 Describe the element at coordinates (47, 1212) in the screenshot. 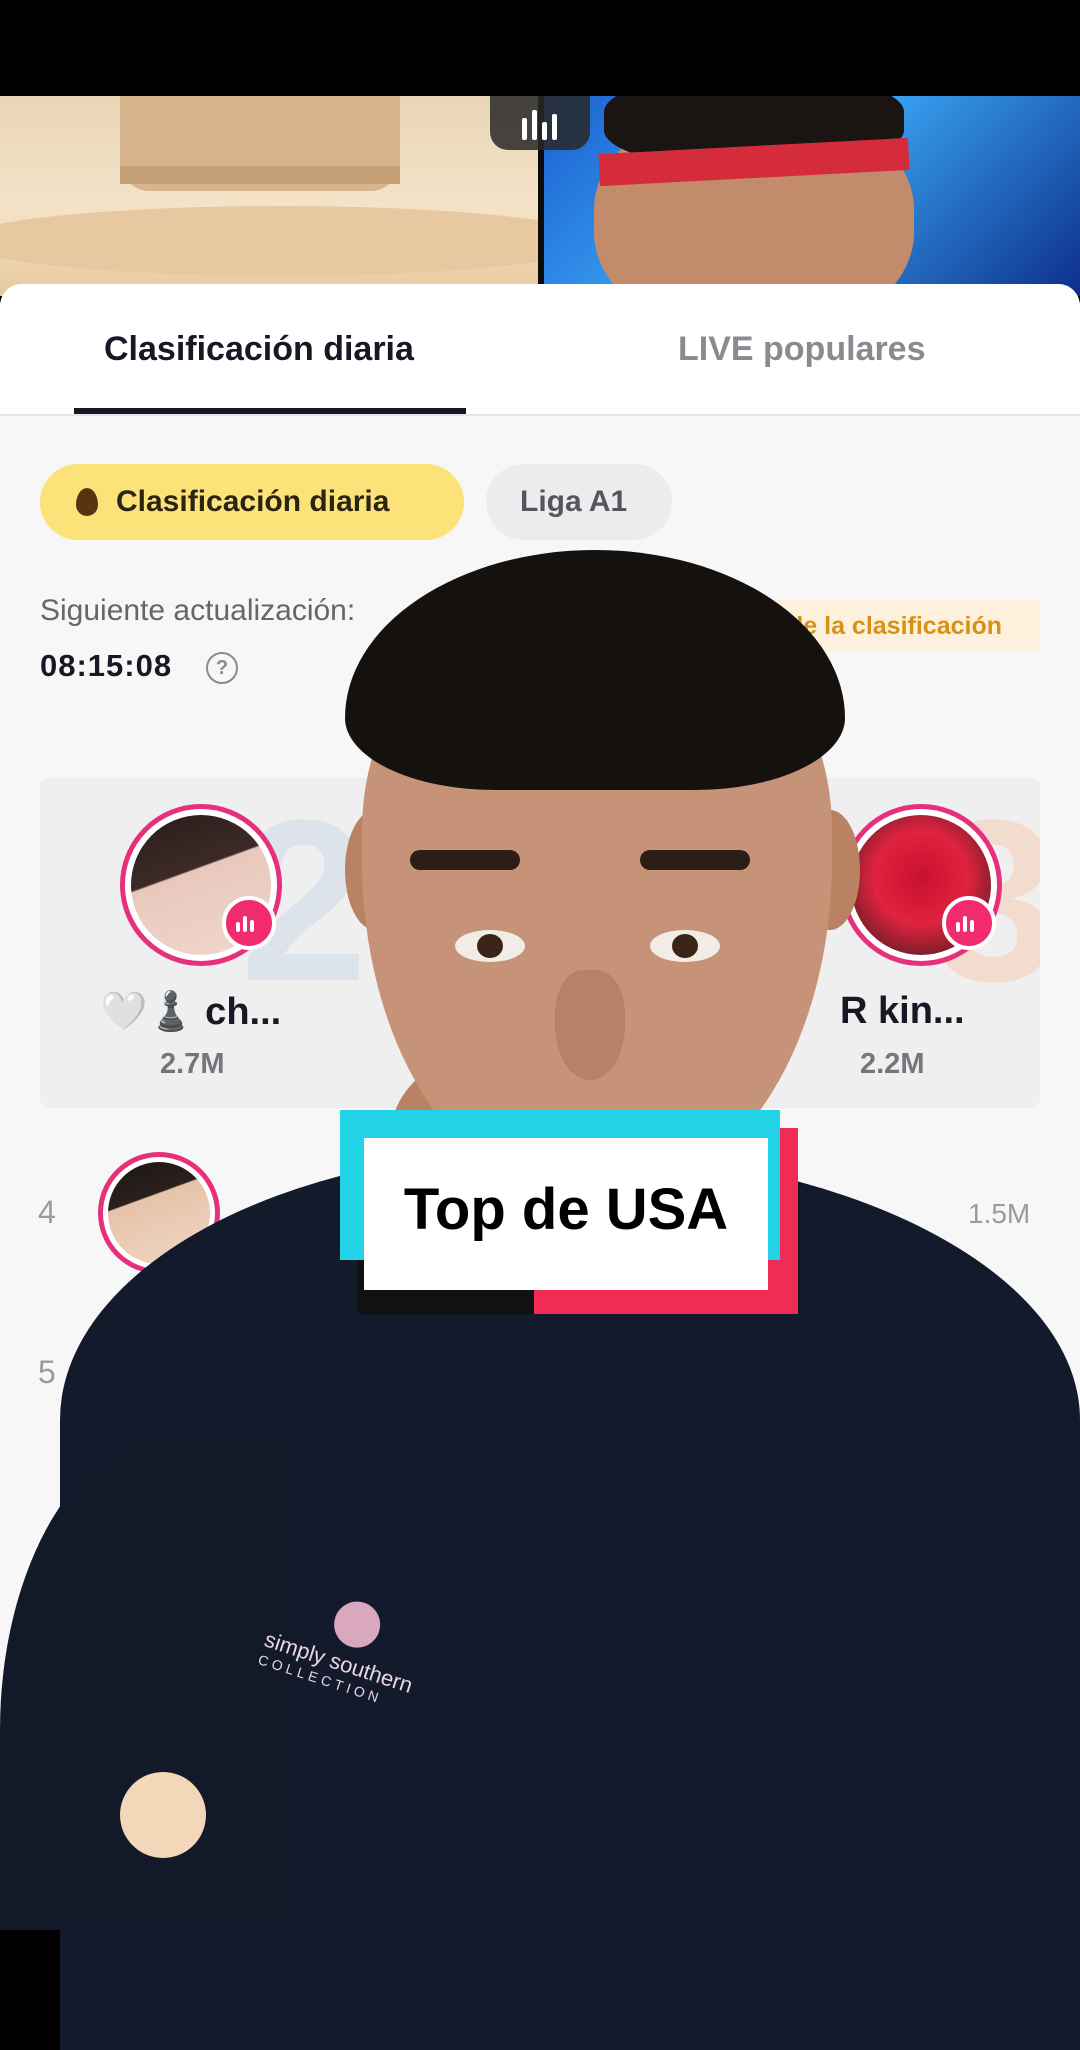

I see `list-rank-4: 4` at that location.